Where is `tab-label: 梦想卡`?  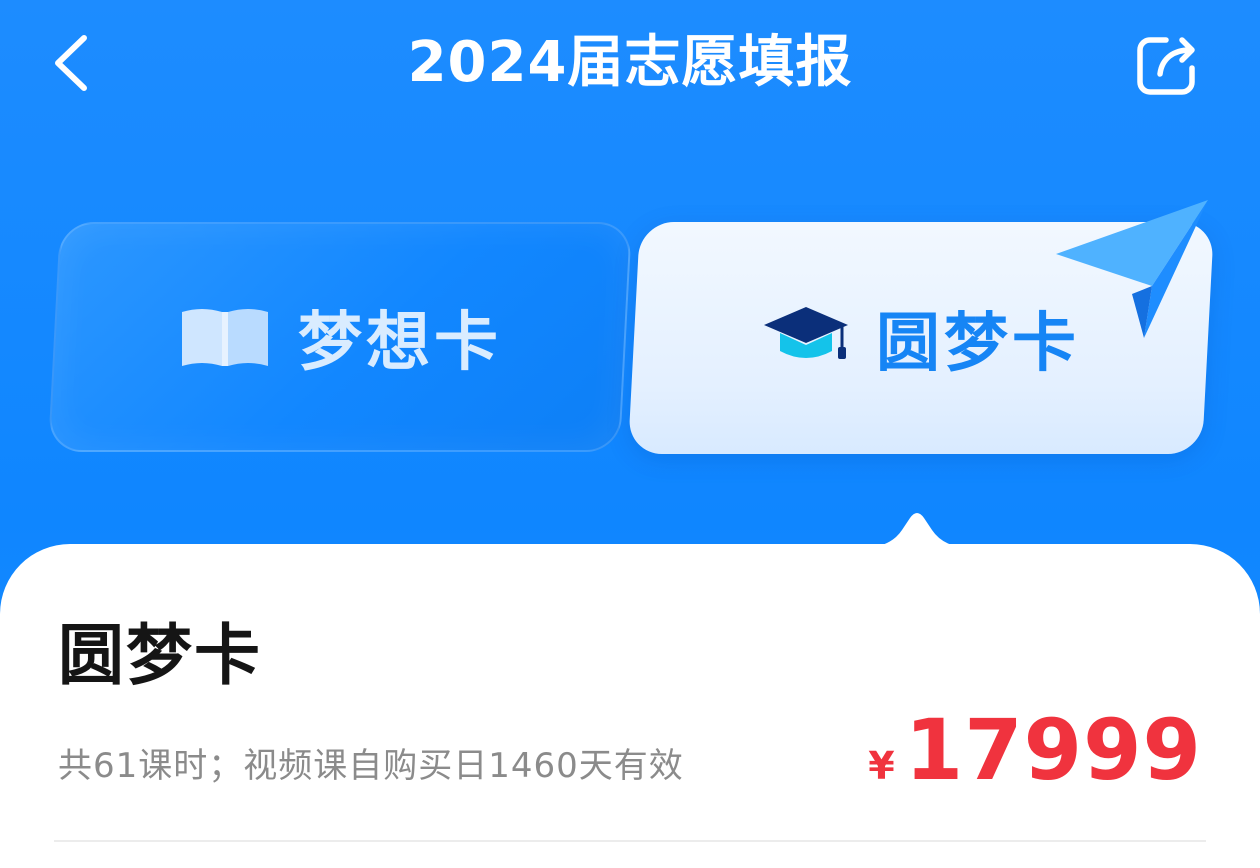 tab-label: 梦想卡 is located at coordinates (400, 343).